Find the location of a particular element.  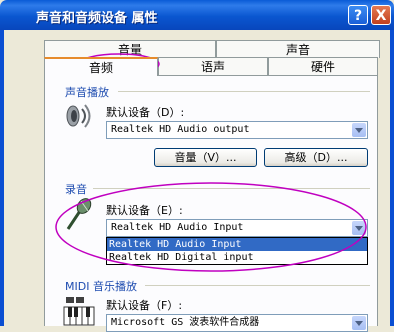

recording-default-label: 默认设备（E）: is located at coordinates (144, 210).